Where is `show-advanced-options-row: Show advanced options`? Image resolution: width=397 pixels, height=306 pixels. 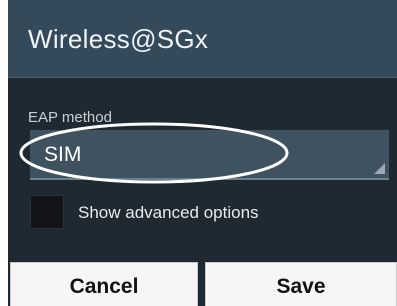
show-advanced-options-row: Show advanced options is located at coordinates (195, 212).